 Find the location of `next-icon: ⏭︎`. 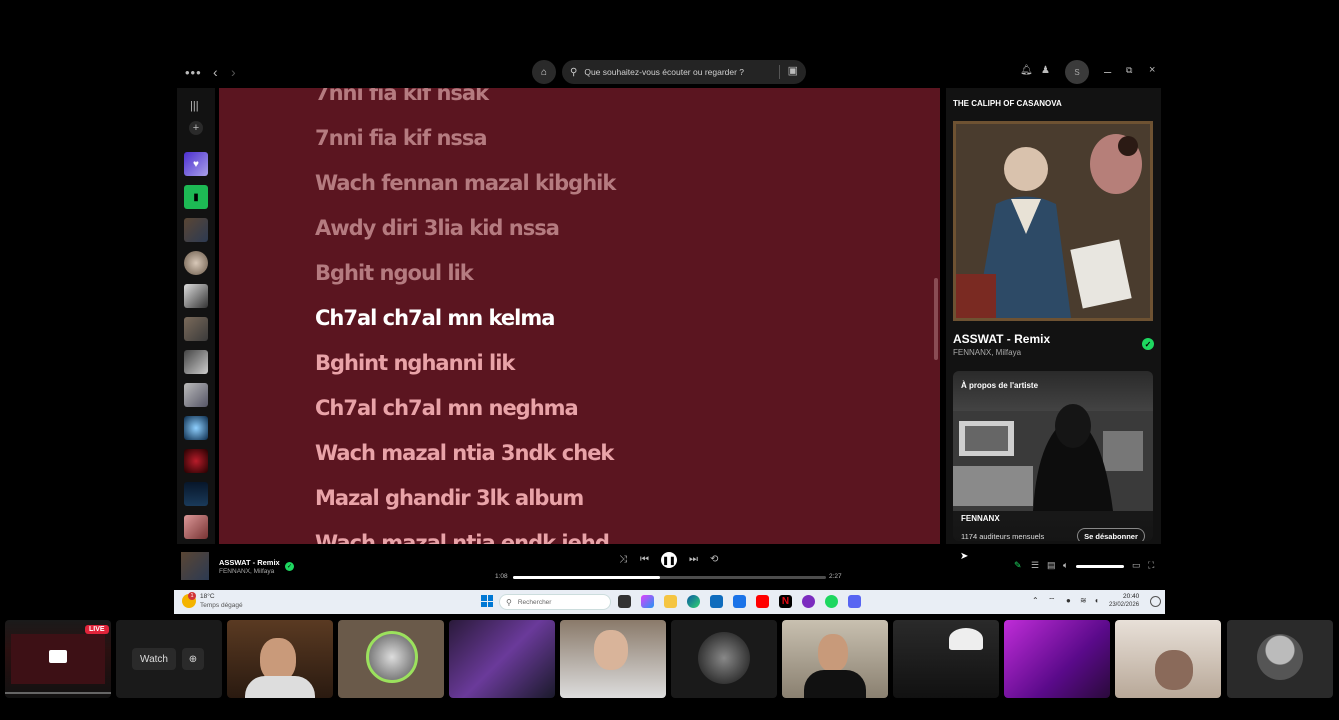

next-icon: ⏭︎ is located at coordinates (693, 559).